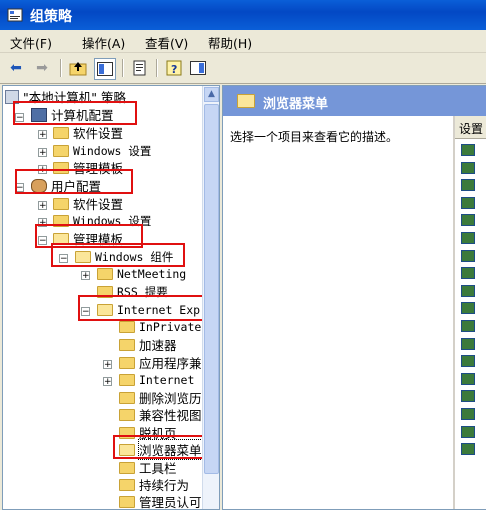 Image resolution: width=486 pixels, height=510 pixels. Describe the element at coordinates (140, 68) in the screenshot. I see `export-list-icon` at that location.